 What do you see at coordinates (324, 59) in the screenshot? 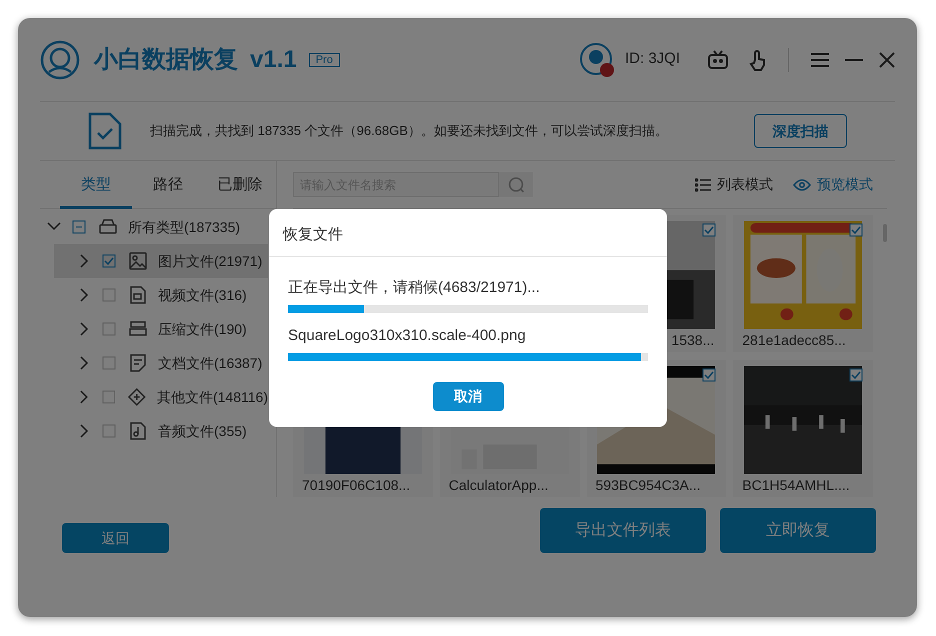
I see `pro-badge: Pro` at bounding box center [324, 59].